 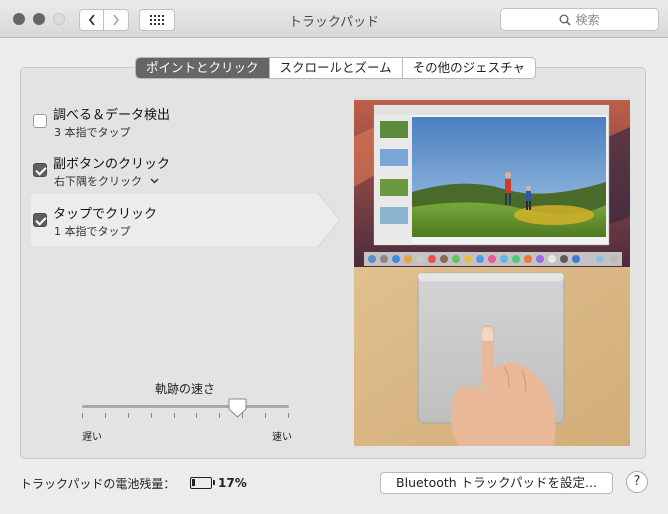 I want to click on title-bar: トラックパッド 検索, so click(x=334, y=19).